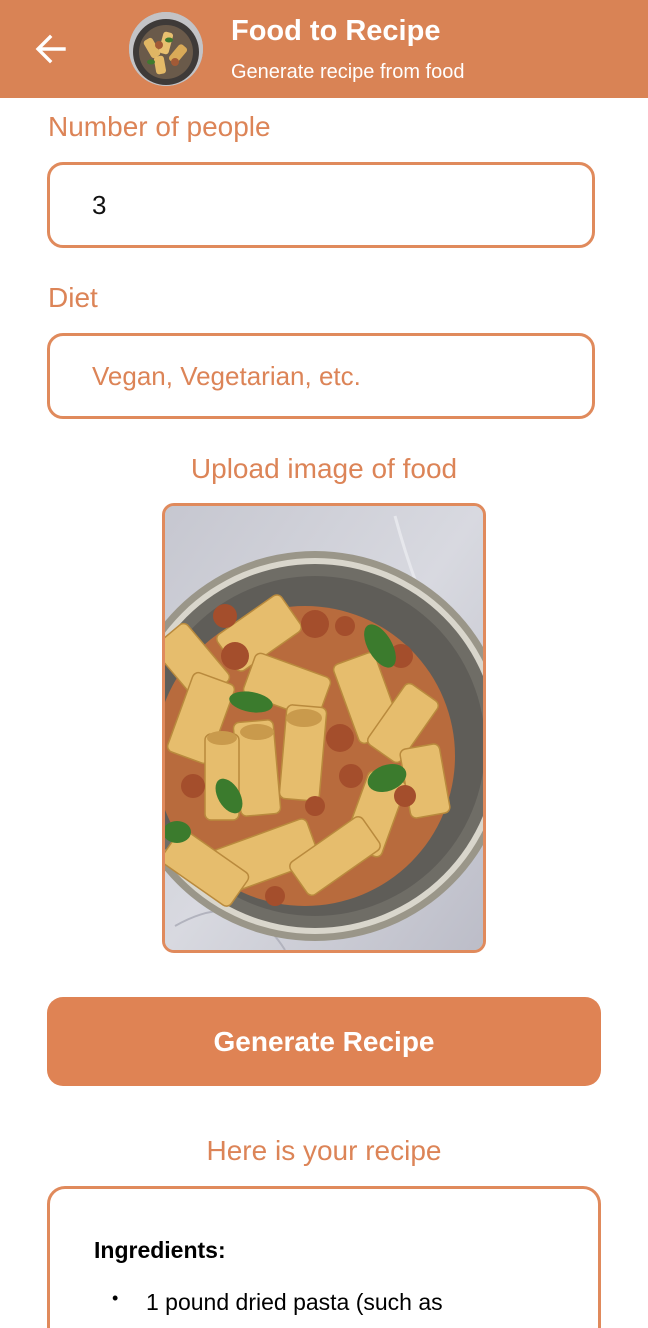 The height and width of the screenshot is (1328, 648). I want to click on diet-field, so click(321, 376).